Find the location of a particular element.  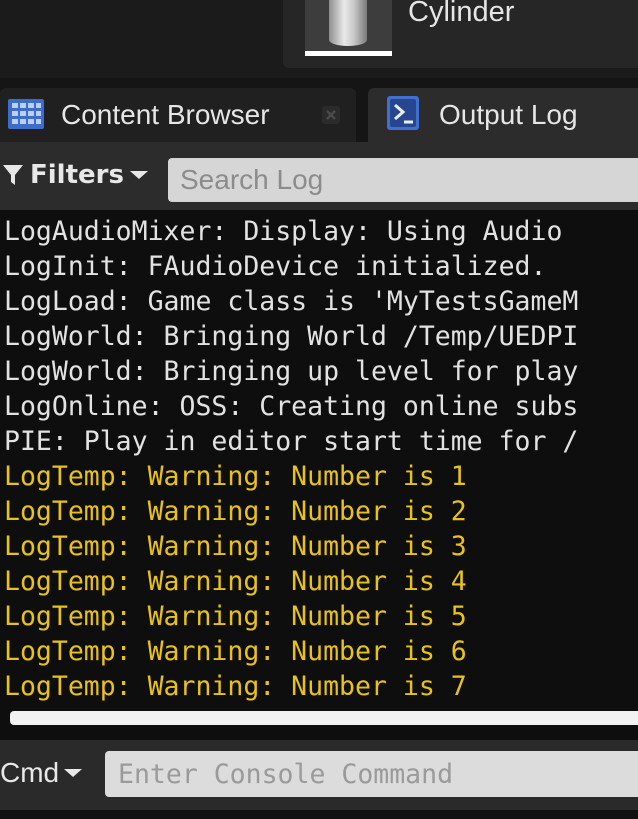

output-log-icon is located at coordinates (403, 113).